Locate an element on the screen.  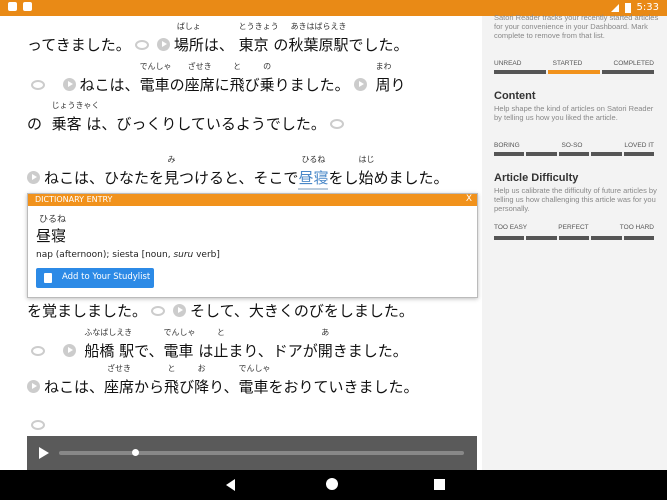
sentence-text: から is located at coordinates (149, 387).